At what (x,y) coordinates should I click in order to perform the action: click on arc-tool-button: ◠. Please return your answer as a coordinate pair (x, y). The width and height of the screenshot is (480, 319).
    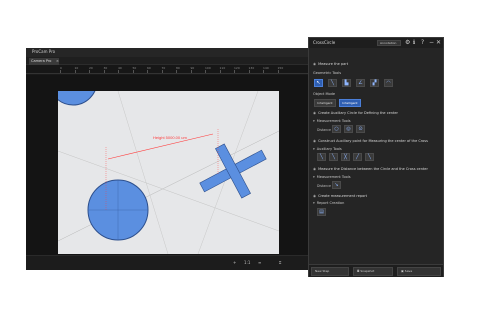
    Looking at the image, I should click on (388, 83).